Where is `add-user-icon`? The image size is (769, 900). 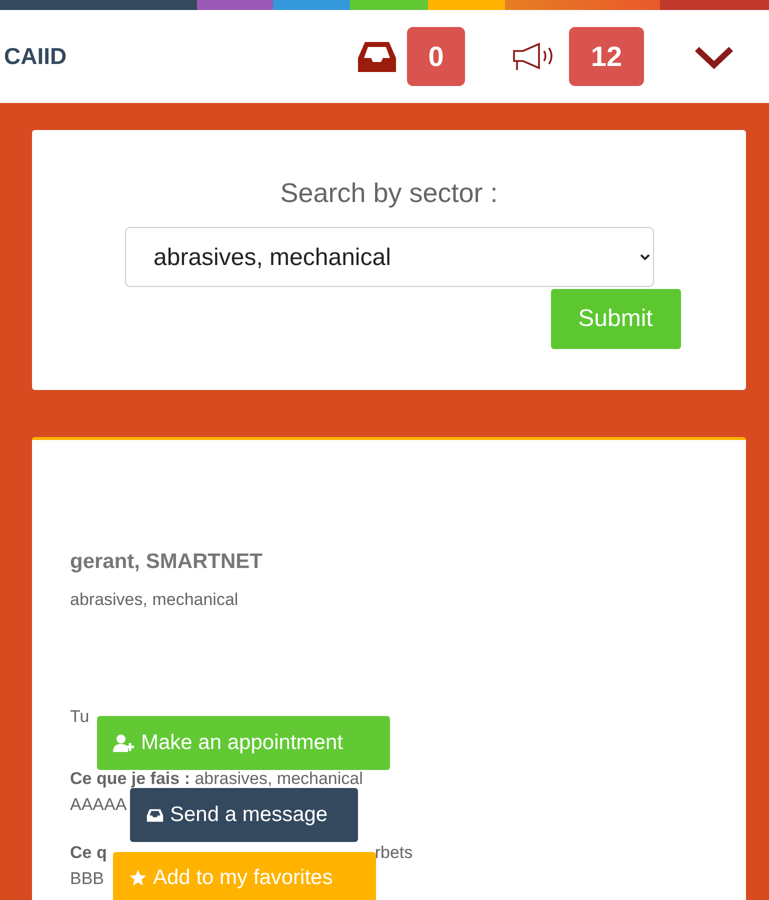
add-user-icon is located at coordinates (124, 743).